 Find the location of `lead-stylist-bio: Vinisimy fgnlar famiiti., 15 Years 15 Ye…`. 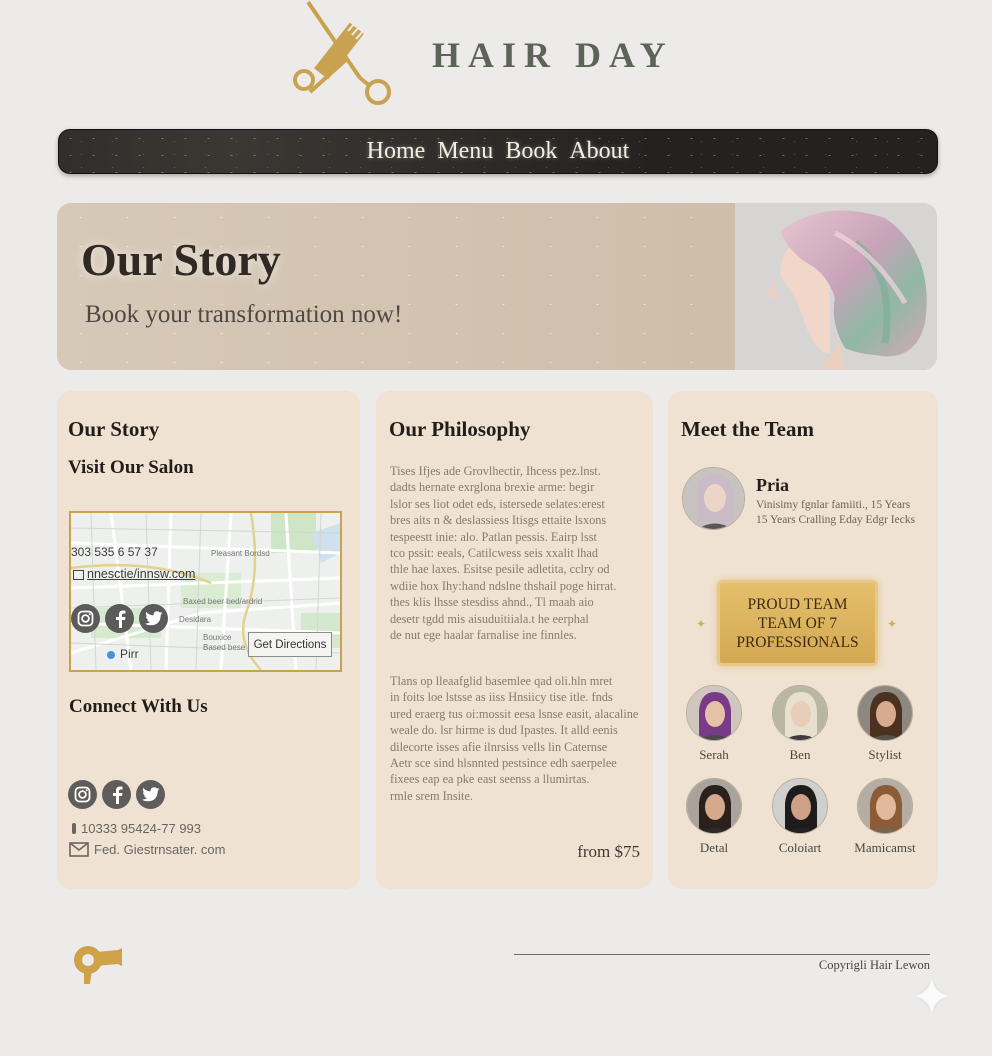

lead-stylist-bio: Vinisimy fgnlar famiiti., 15 Years 15 Ye… is located at coordinates (836, 512).